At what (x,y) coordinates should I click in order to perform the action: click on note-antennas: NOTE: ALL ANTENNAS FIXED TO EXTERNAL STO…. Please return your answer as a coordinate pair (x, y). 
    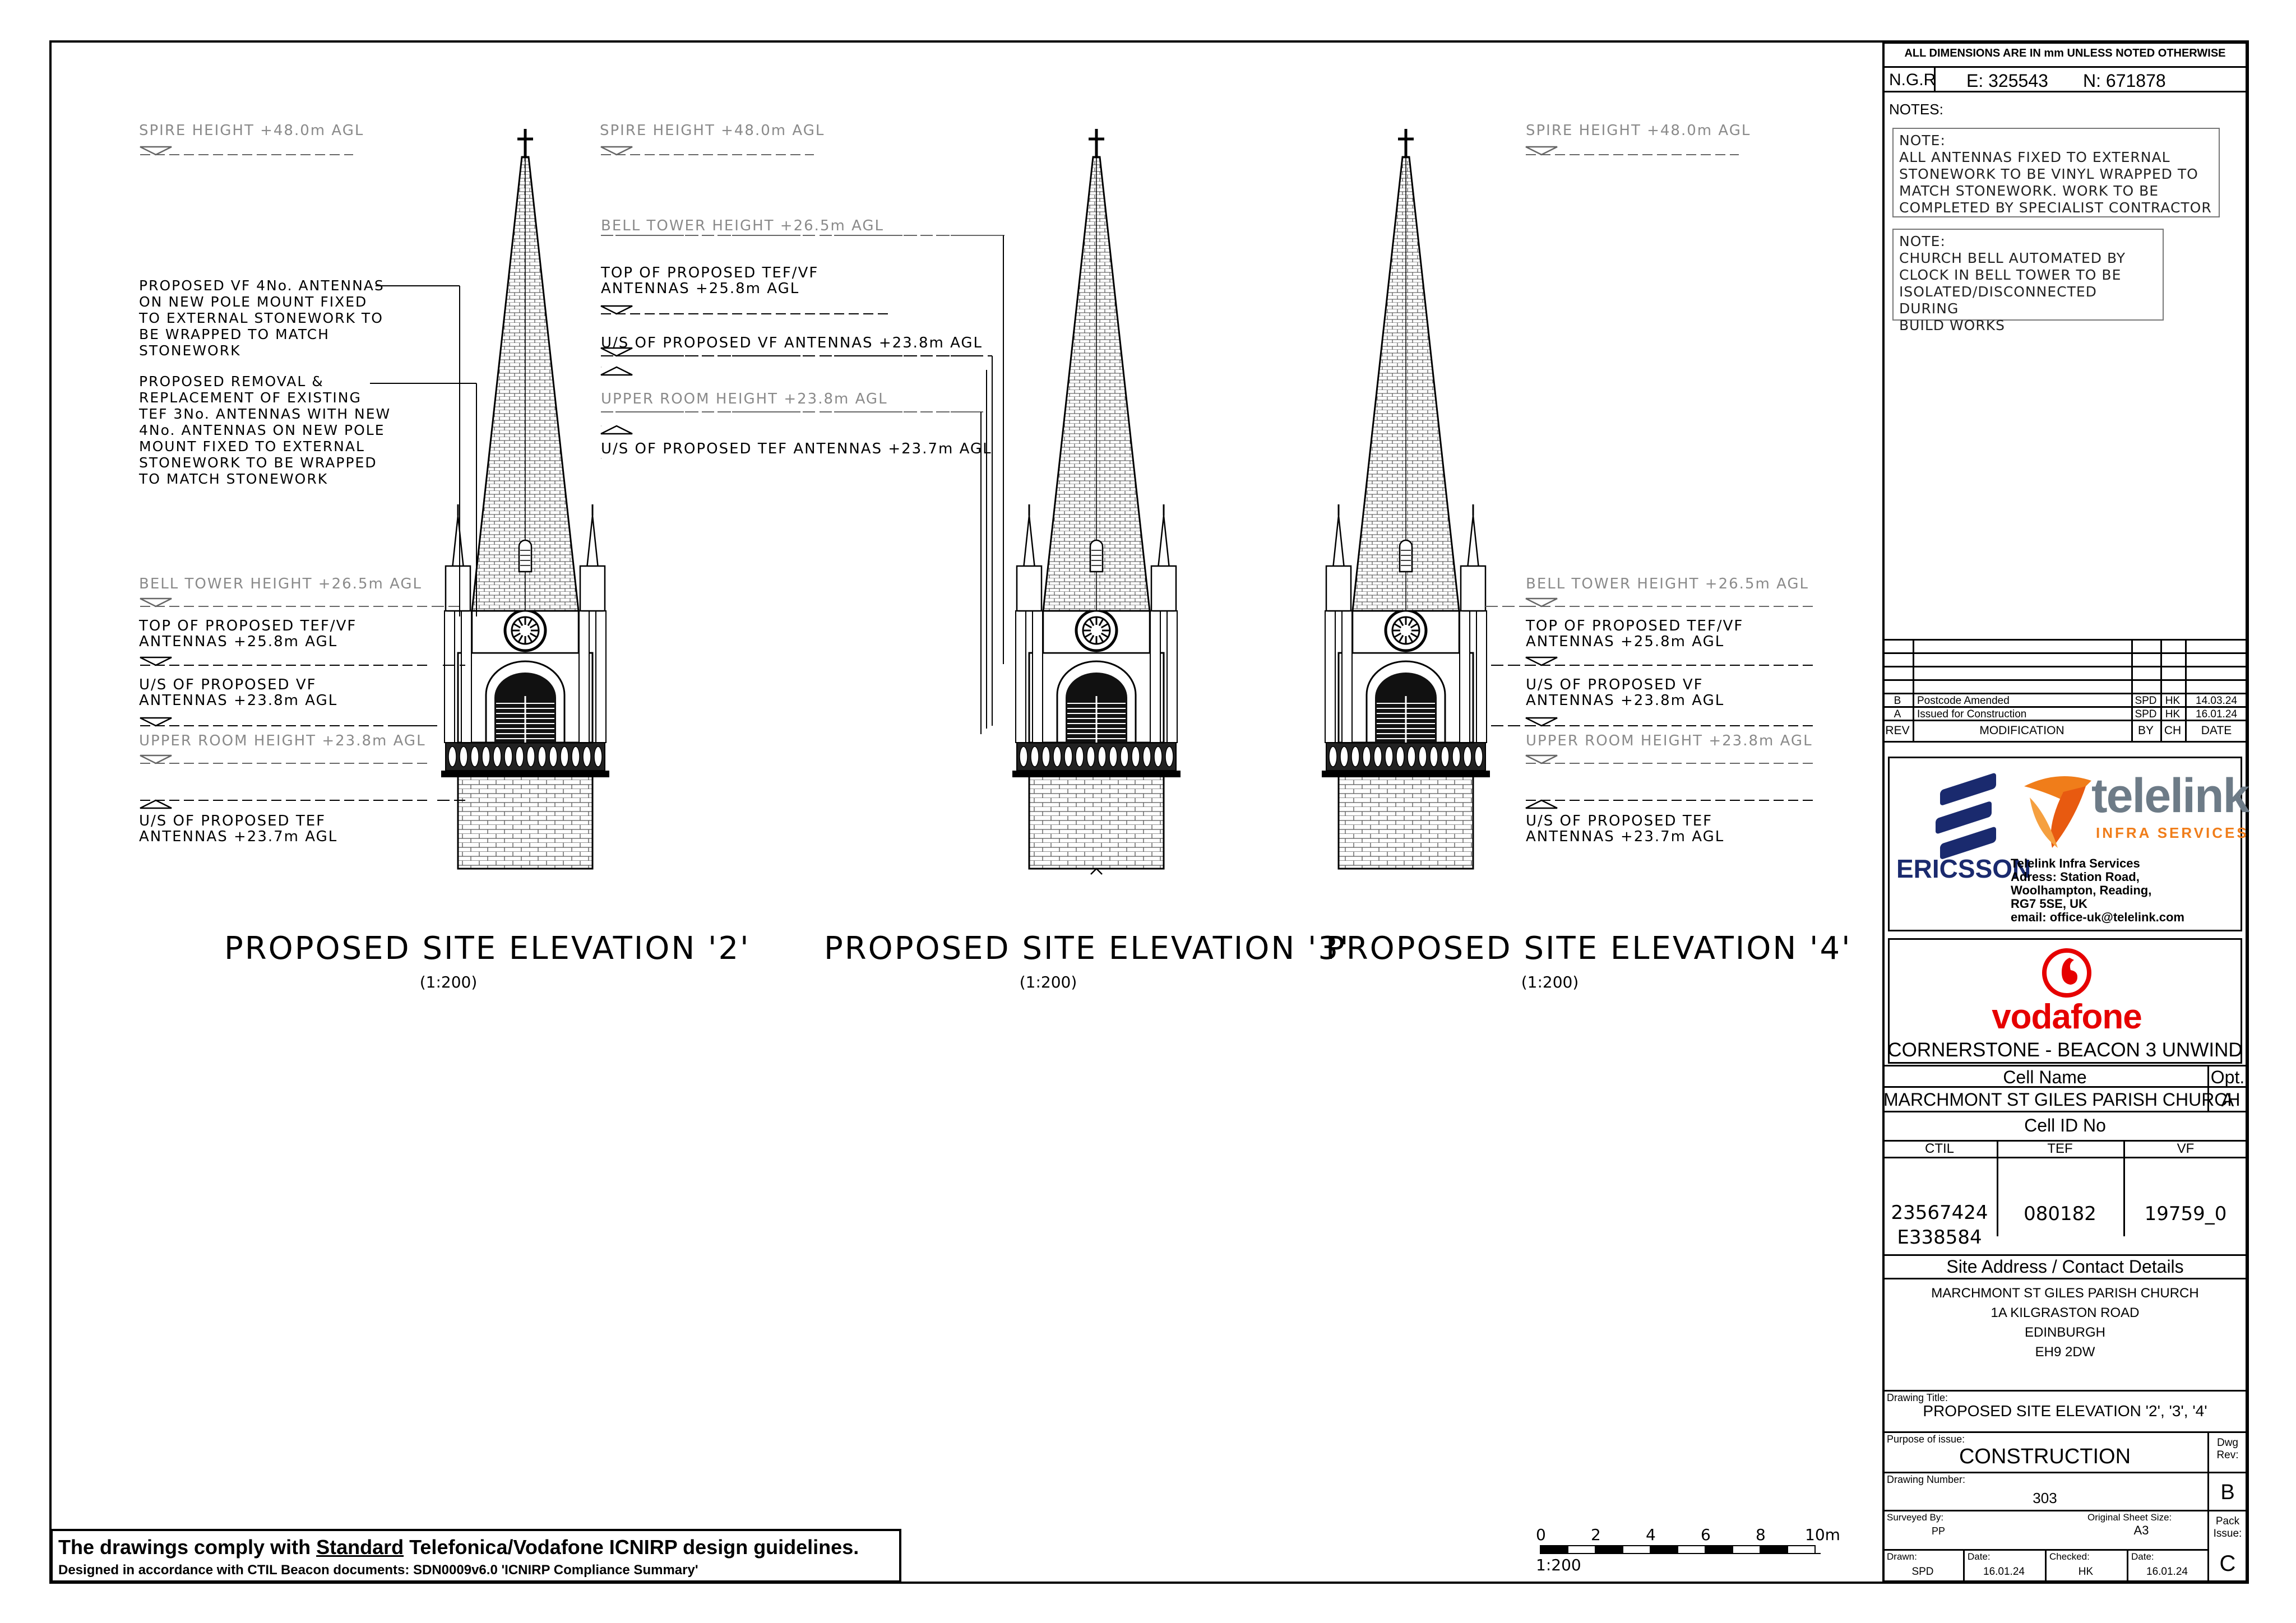
    Looking at the image, I should click on (2056, 172).